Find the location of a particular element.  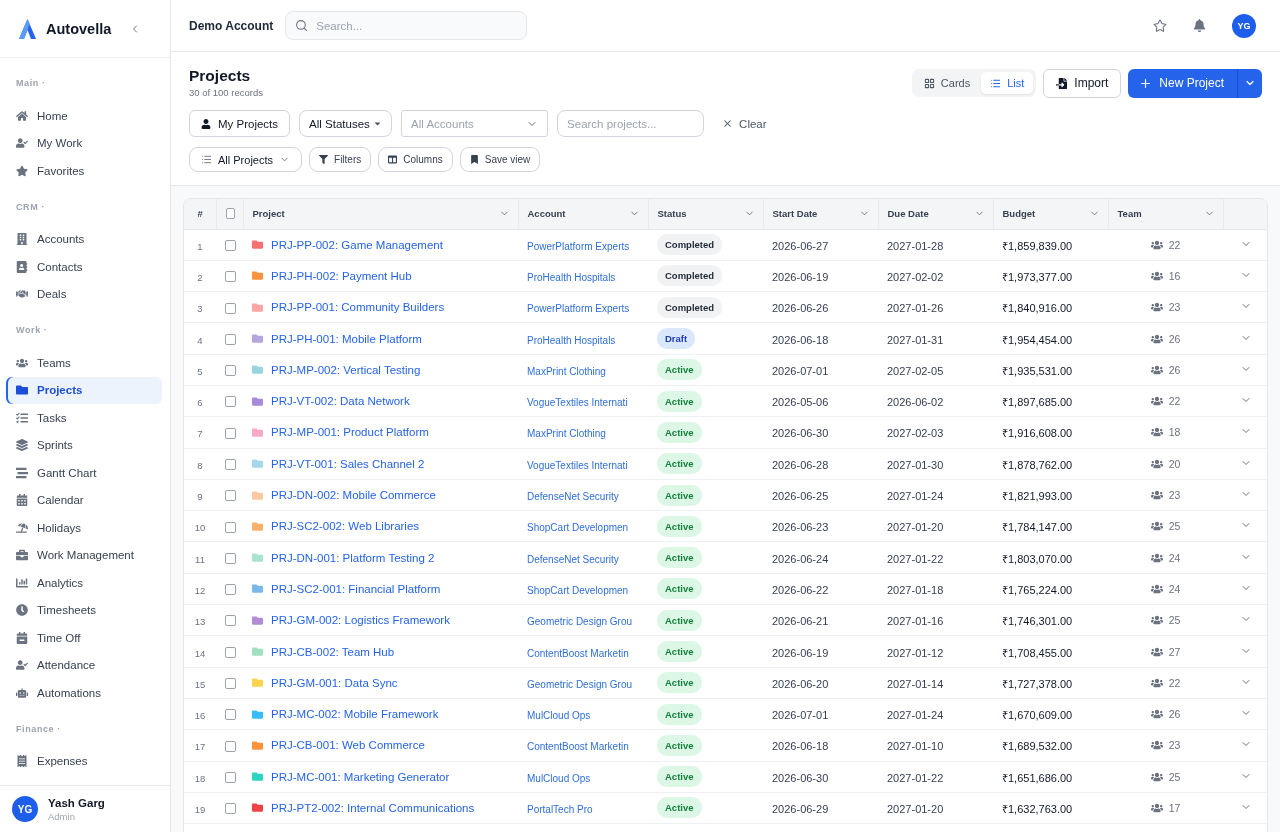

column-header: Due Date is located at coordinates (908, 214).